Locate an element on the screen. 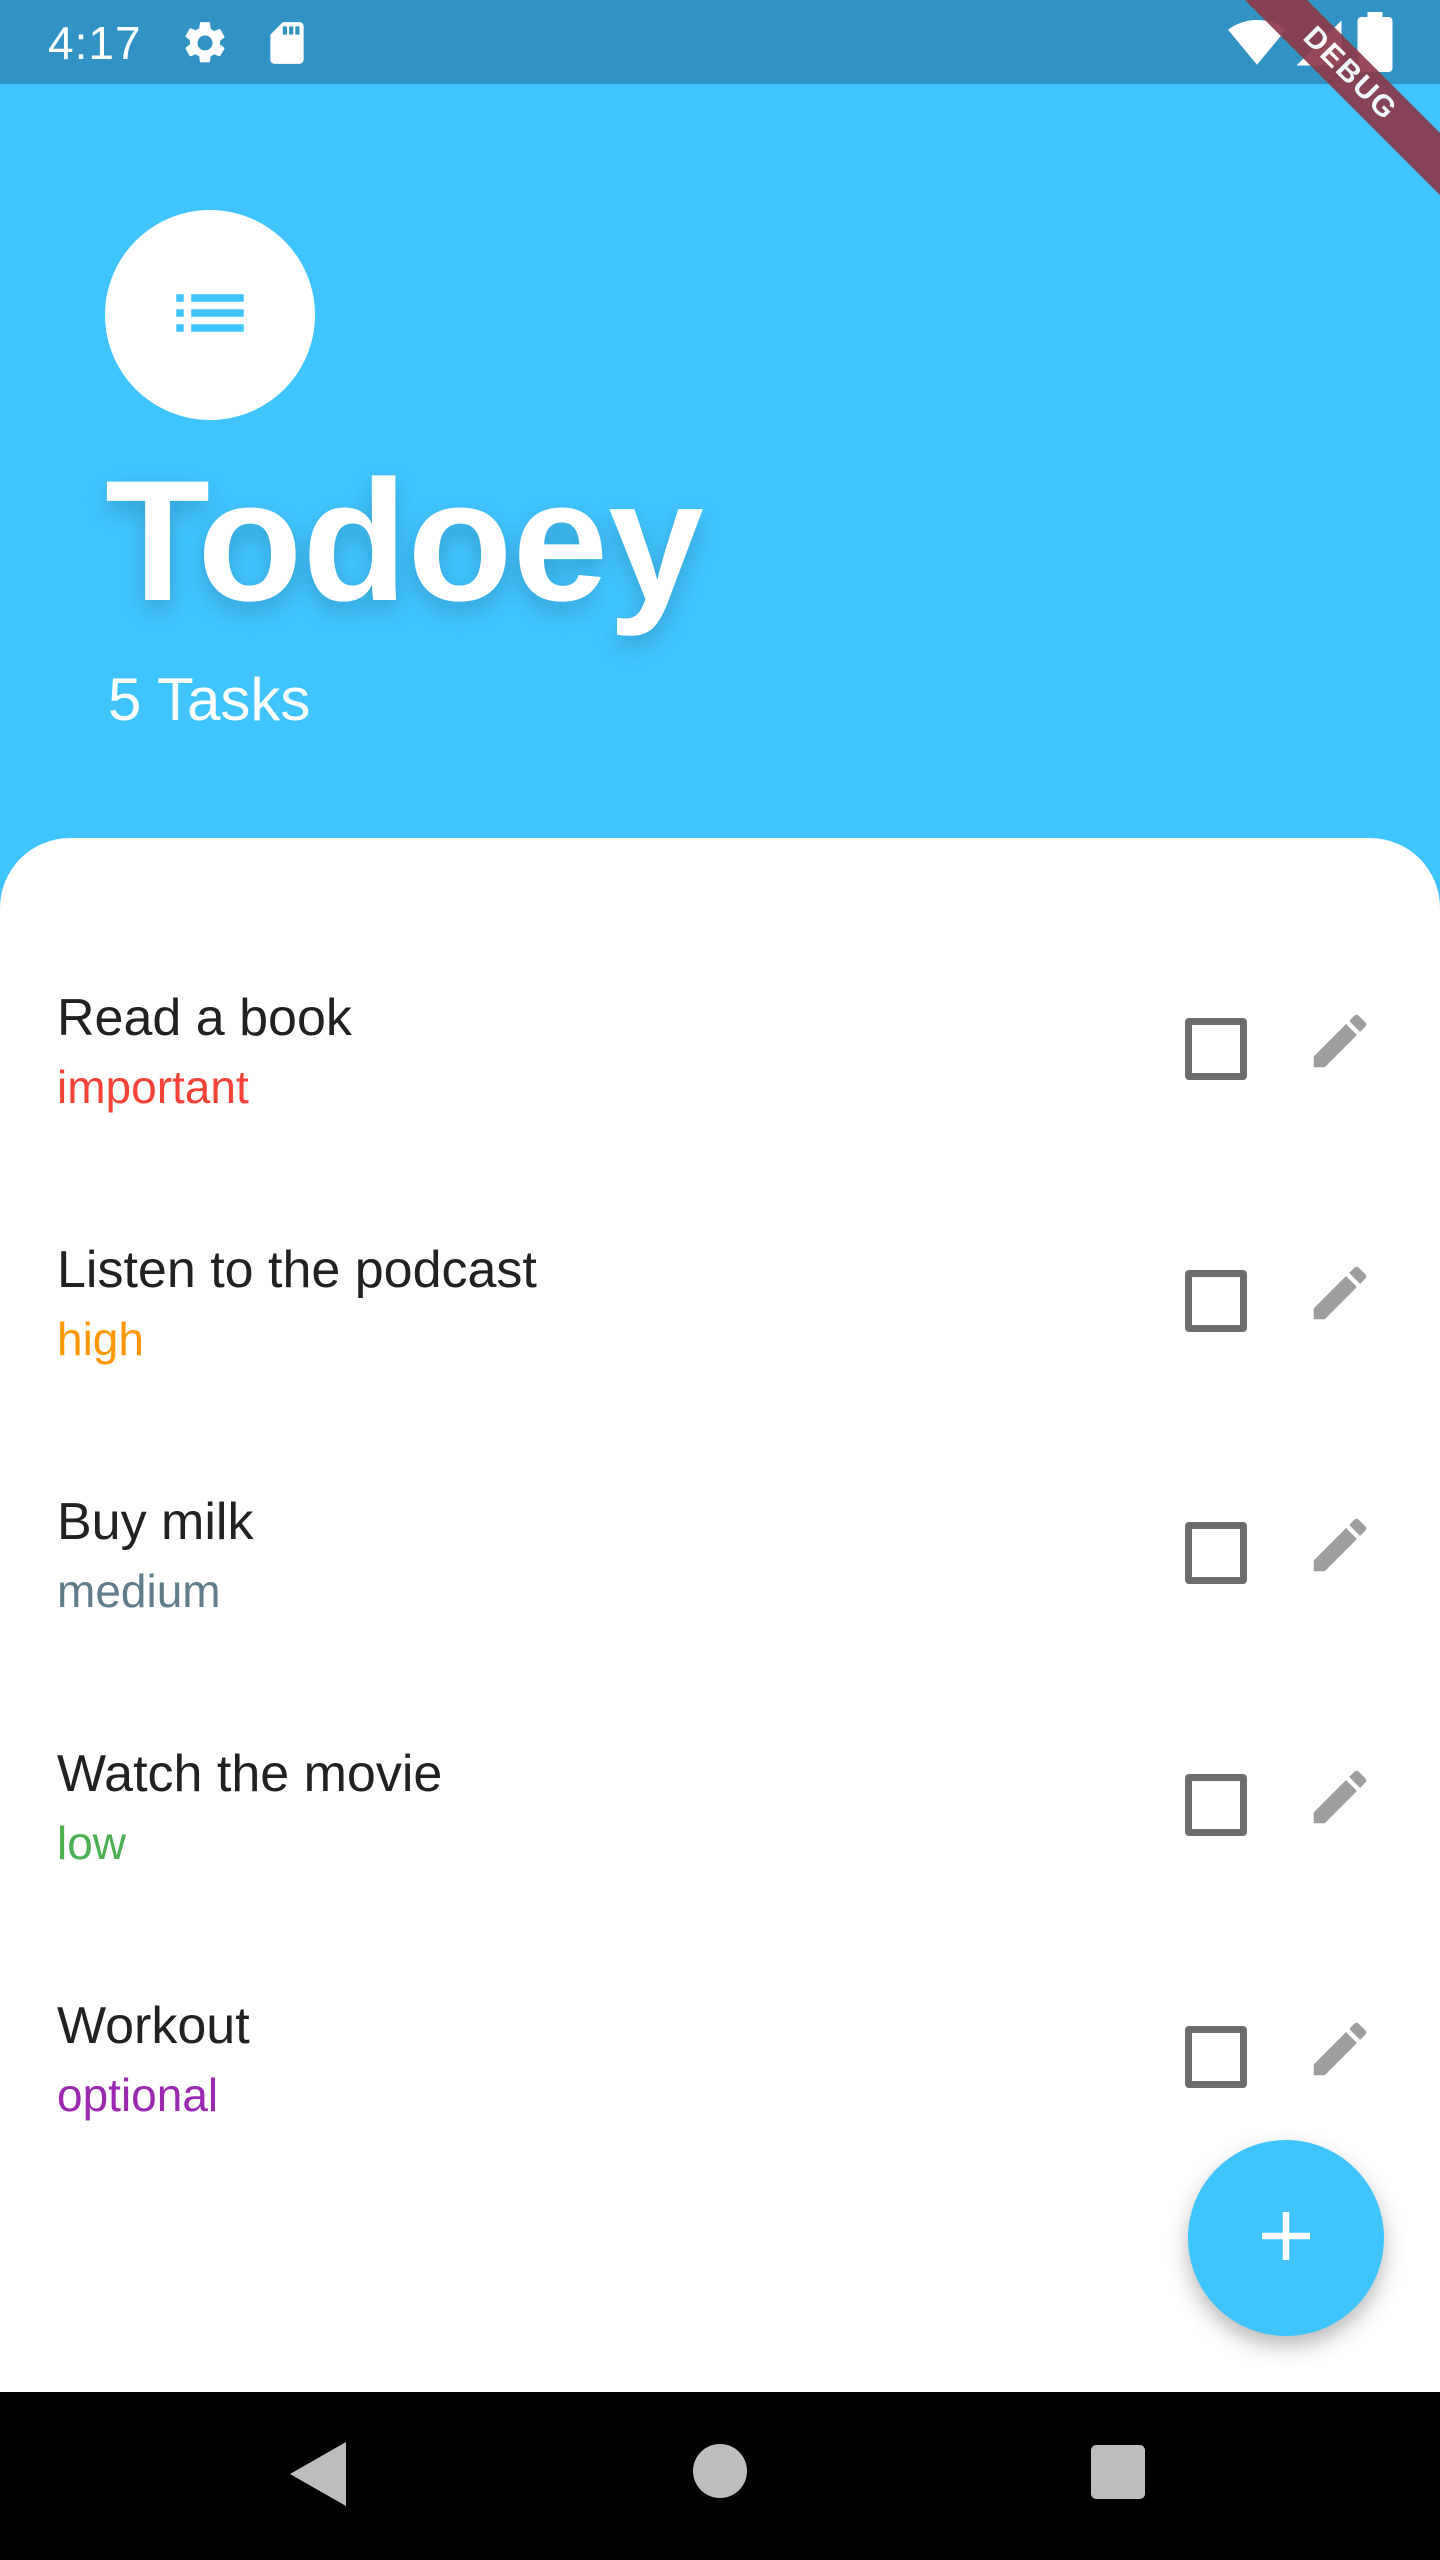  home-icon is located at coordinates (720, 2473).